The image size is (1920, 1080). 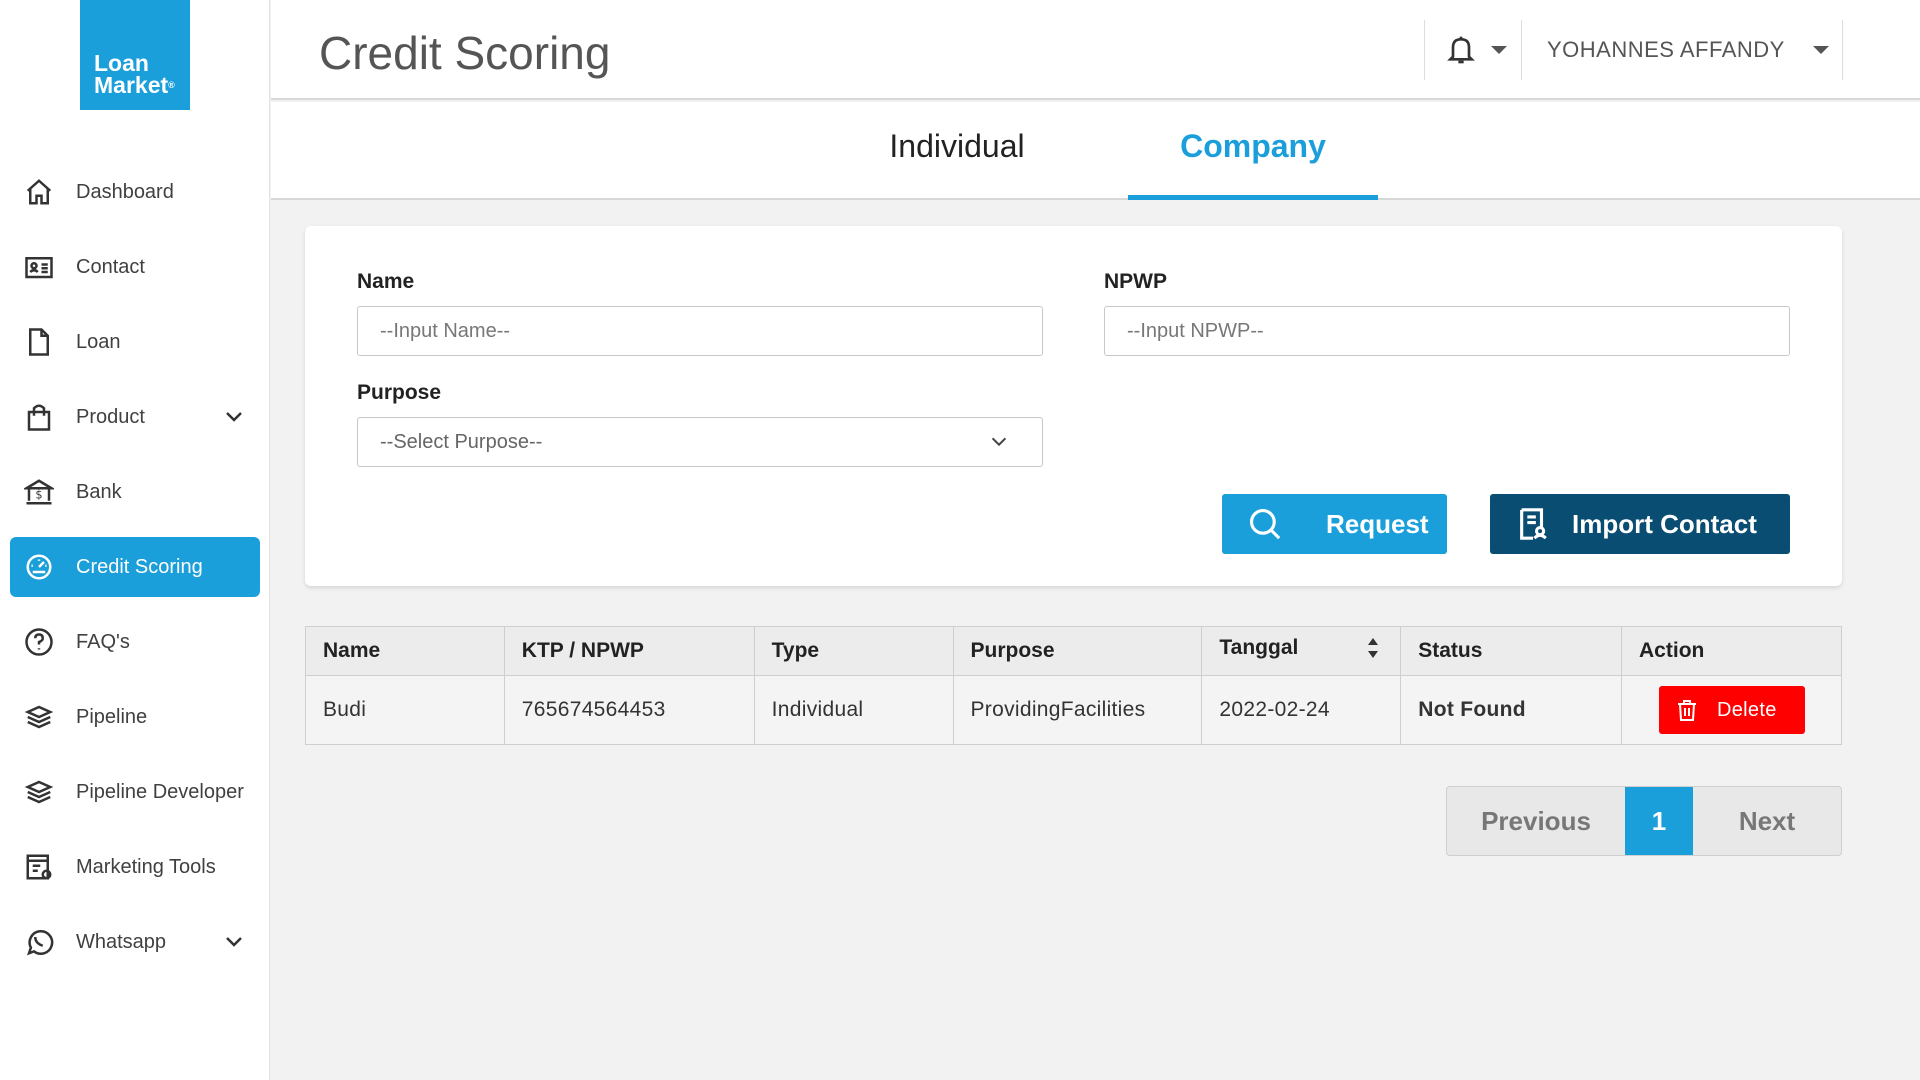 I want to click on top-header: Credit Scoring YOHANNES AFFANDY, so click(x=1095, y=50).